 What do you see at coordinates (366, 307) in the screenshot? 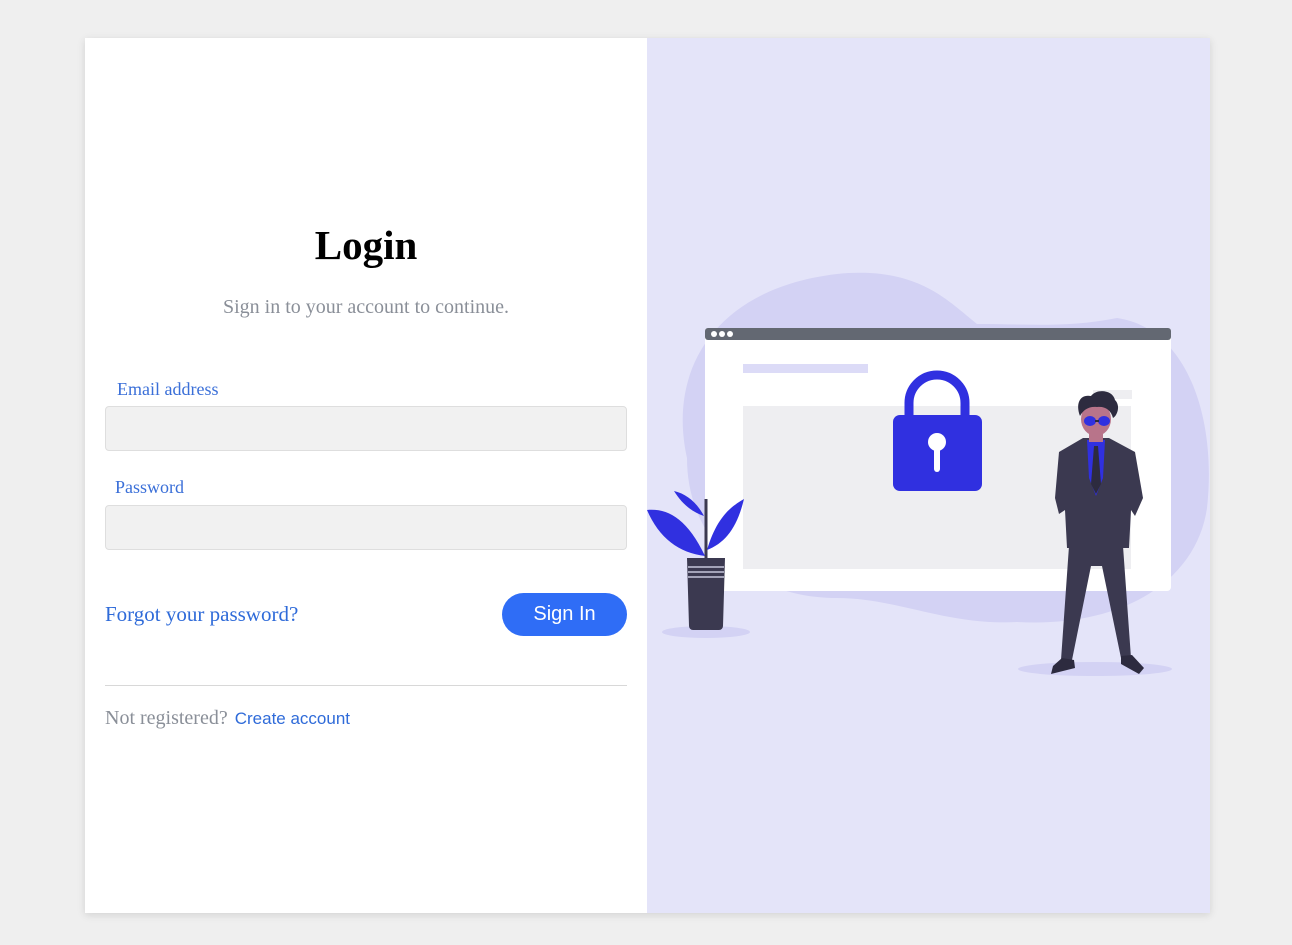
I see `page-subtitle: Sign in to your account to continue.` at bounding box center [366, 307].